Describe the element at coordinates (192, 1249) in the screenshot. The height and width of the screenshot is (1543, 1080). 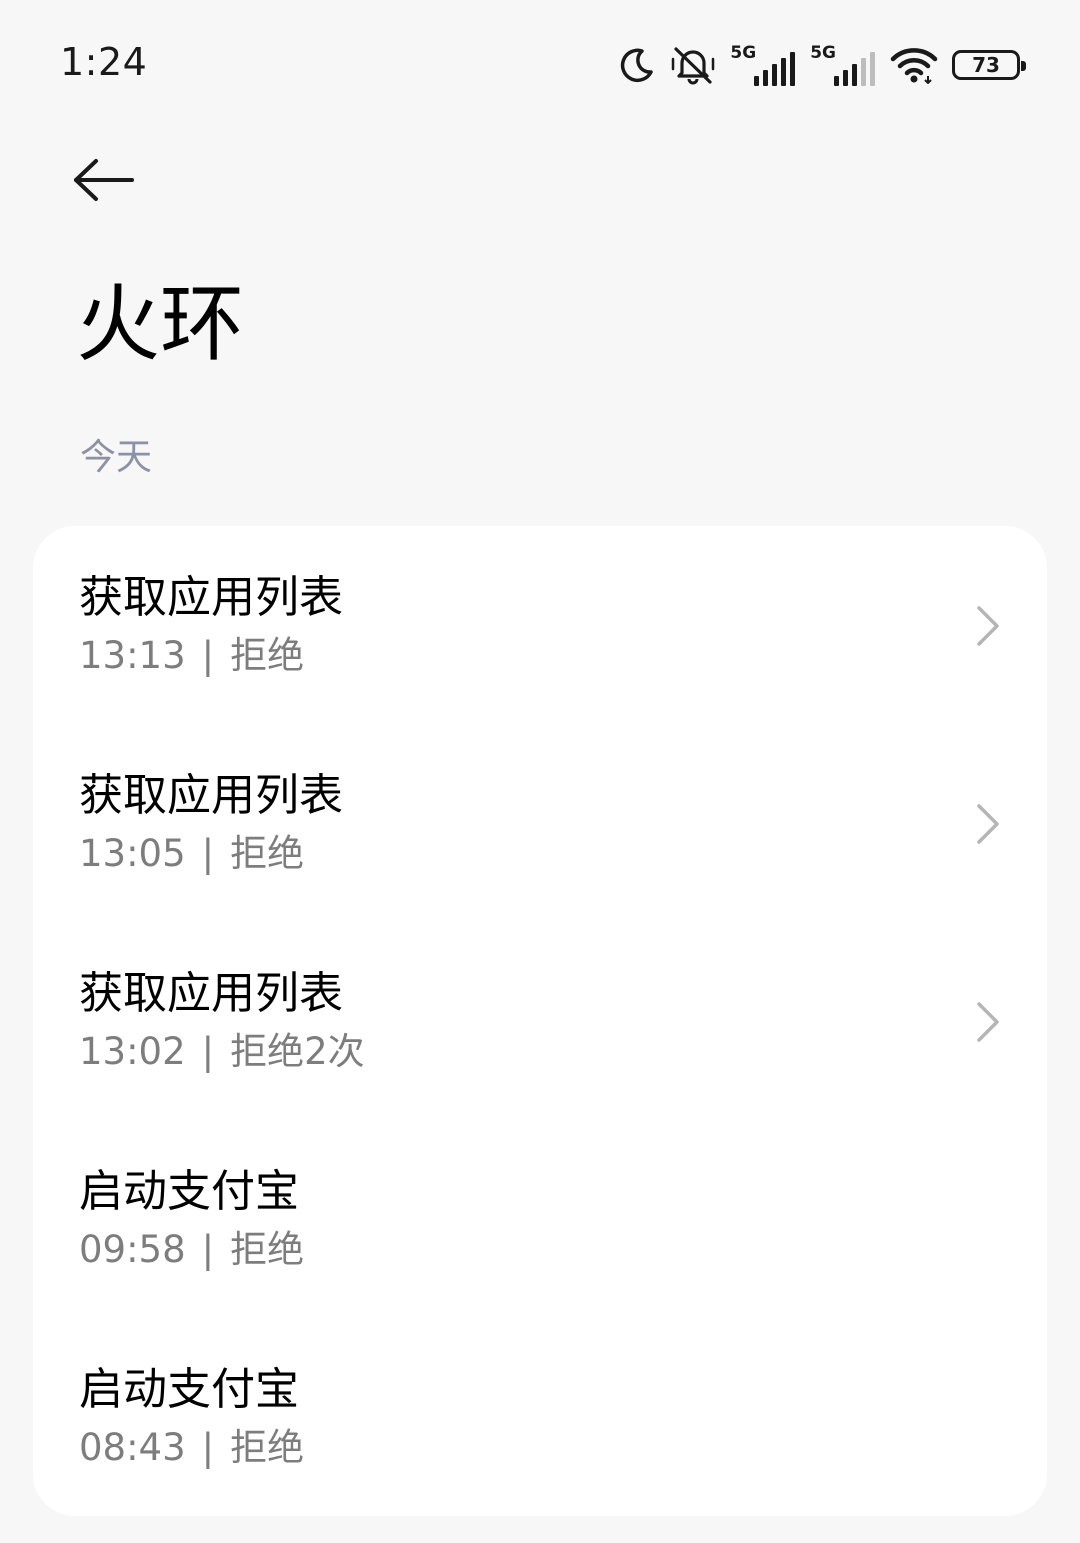
I see `record-subtitle: 09:58 | 拒绝` at that location.